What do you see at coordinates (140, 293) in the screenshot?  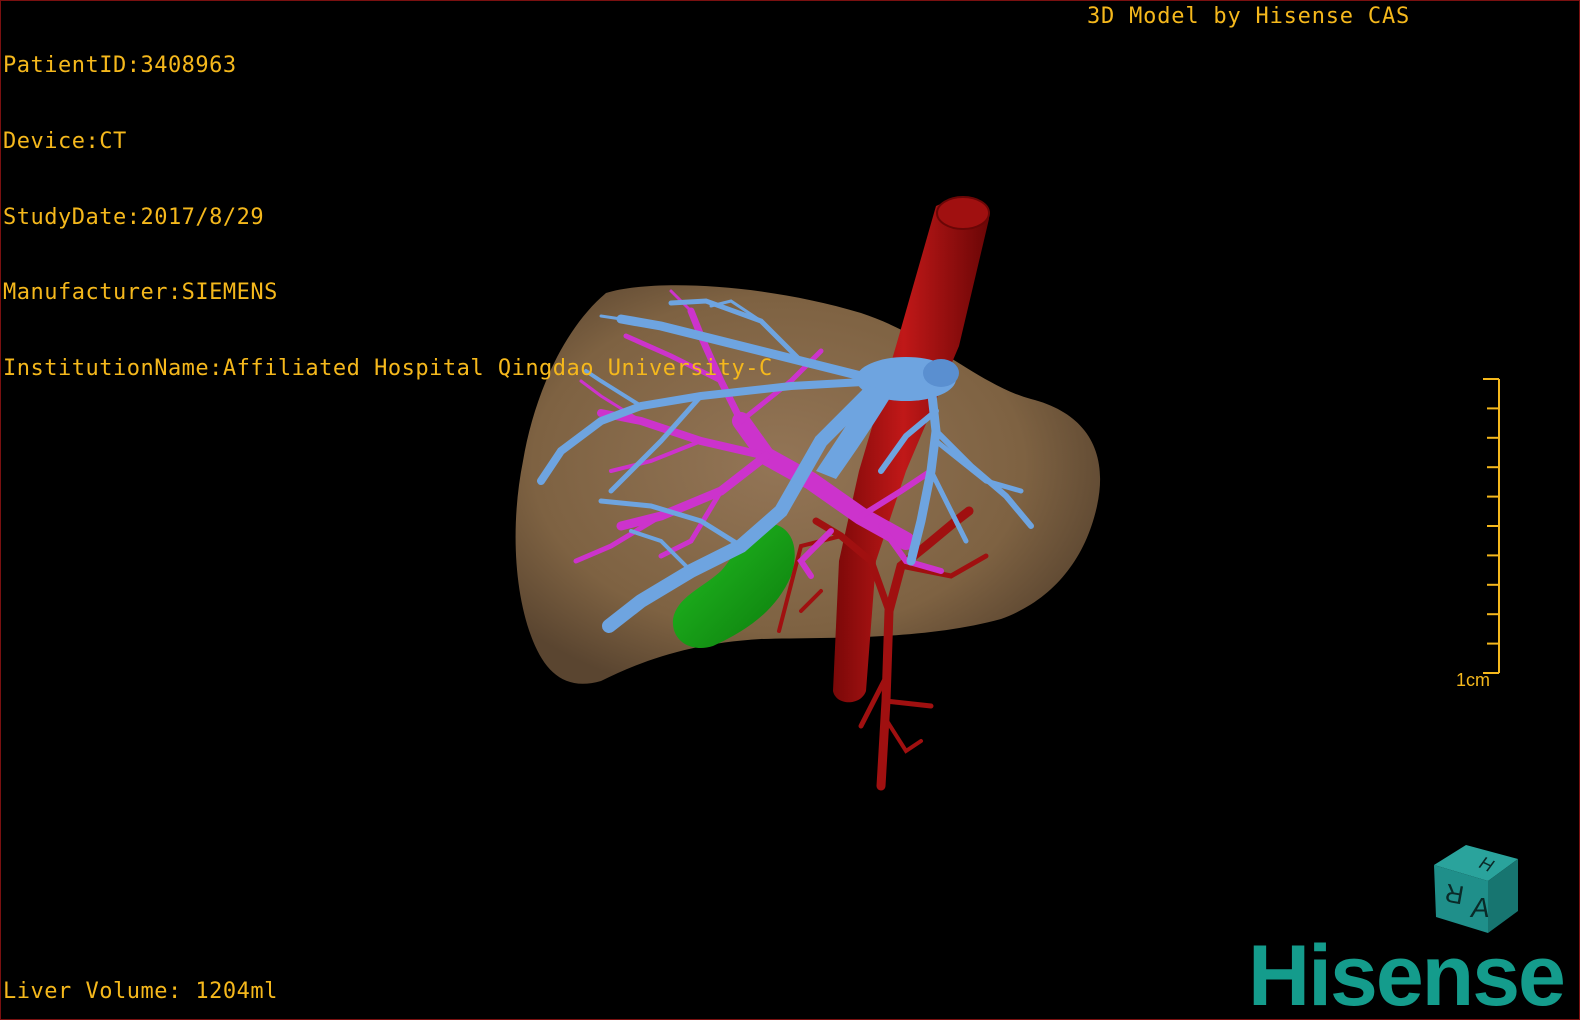 I see `manufacturer: Manufacturer:SIEMENS` at bounding box center [140, 293].